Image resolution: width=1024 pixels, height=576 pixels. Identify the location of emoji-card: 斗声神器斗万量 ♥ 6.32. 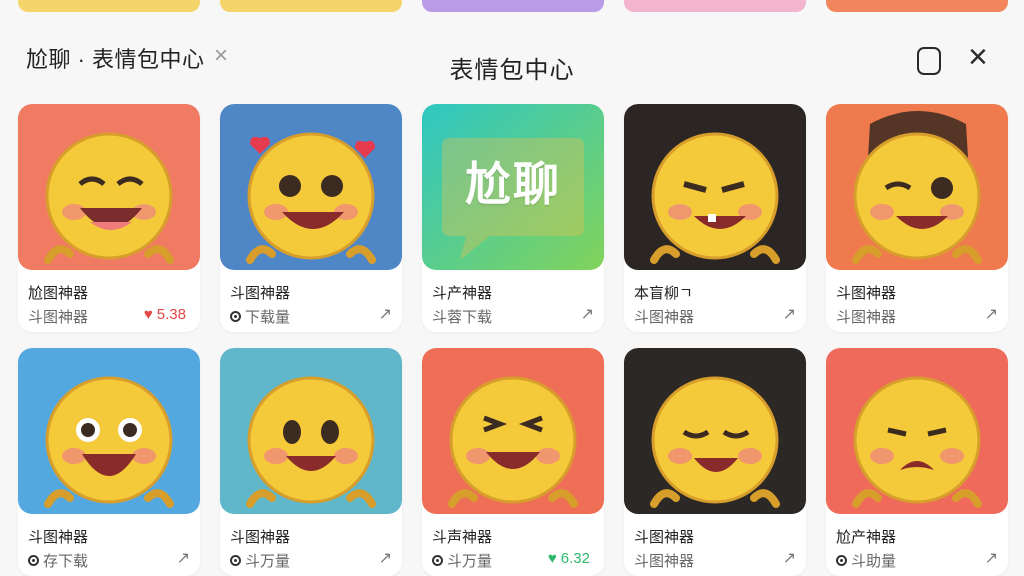
(513, 462).